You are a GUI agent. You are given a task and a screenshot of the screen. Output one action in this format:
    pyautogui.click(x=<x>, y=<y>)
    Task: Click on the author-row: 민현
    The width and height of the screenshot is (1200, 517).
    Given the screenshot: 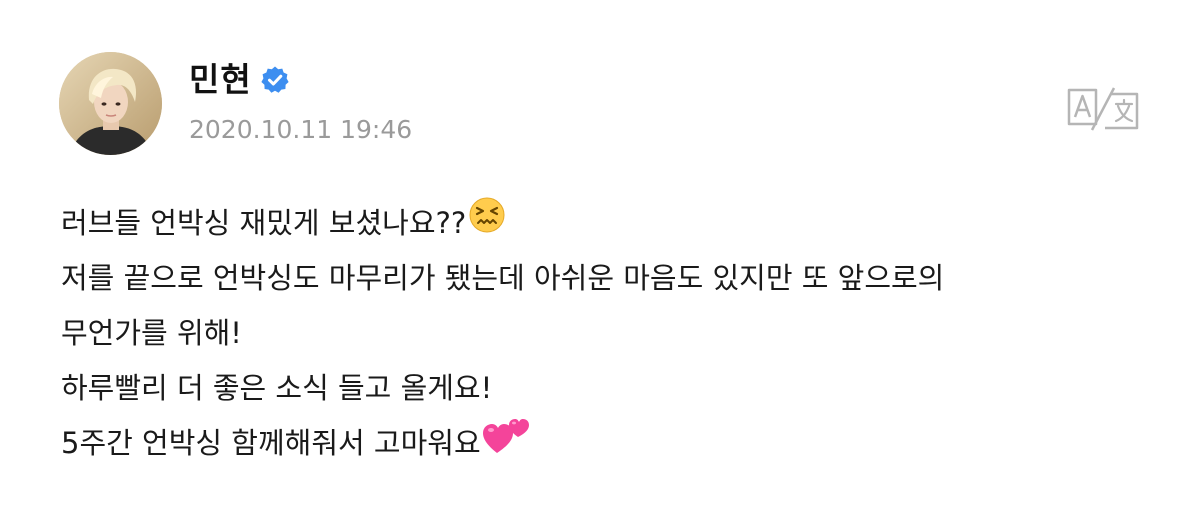 What is the action you would take?
    pyautogui.click(x=239, y=80)
    